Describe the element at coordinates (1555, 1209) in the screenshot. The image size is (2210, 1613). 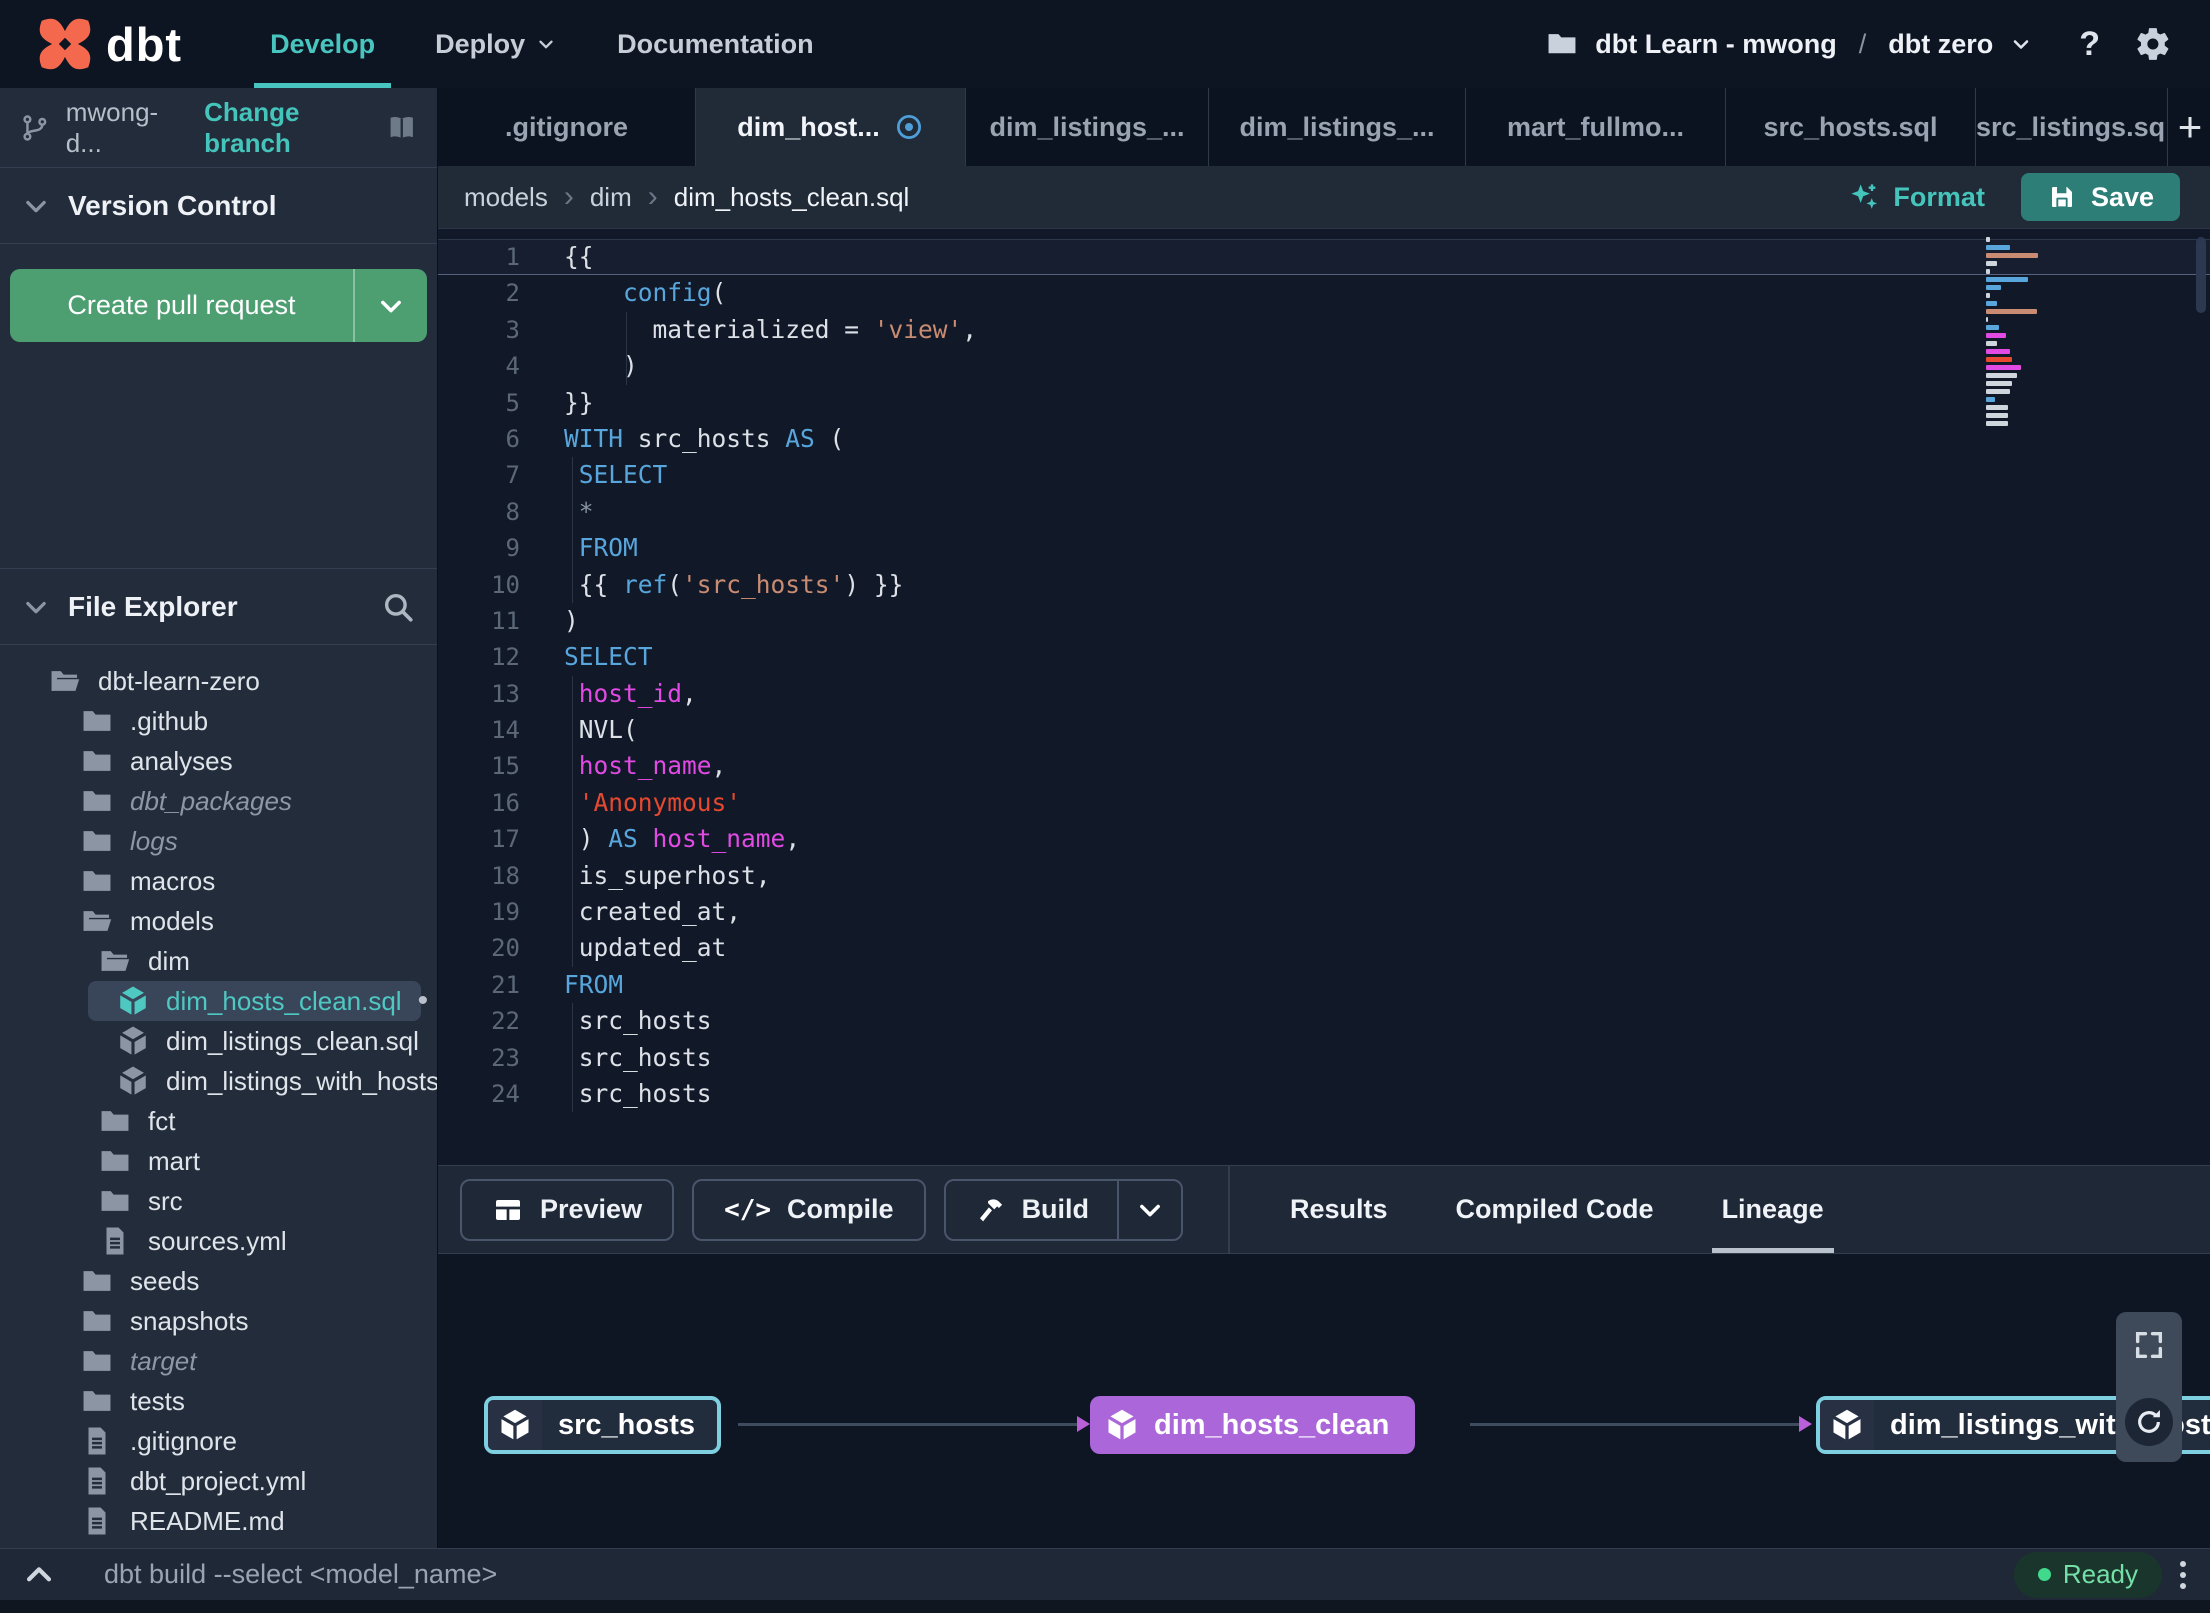
I see `result-tab-compiled-code: Compiled Code` at that location.